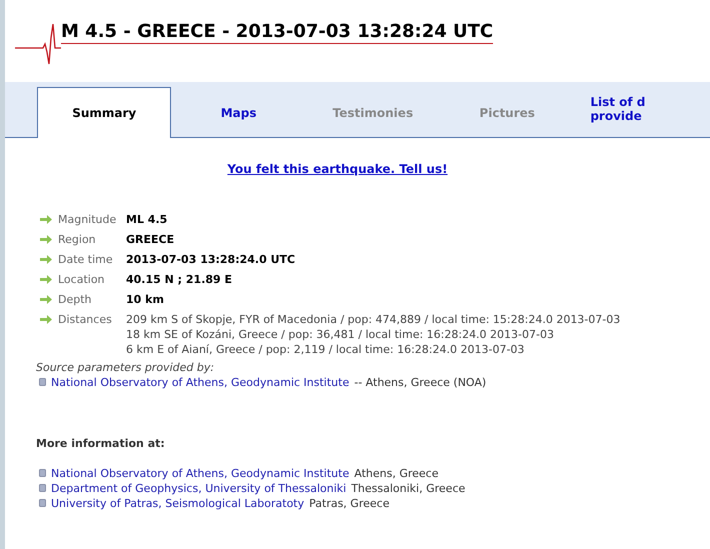 The image size is (710, 549). Describe the element at coordinates (198, 488) in the screenshot. I see `info-link: Department of Geophysics, University of Thessaloniki` at that location.